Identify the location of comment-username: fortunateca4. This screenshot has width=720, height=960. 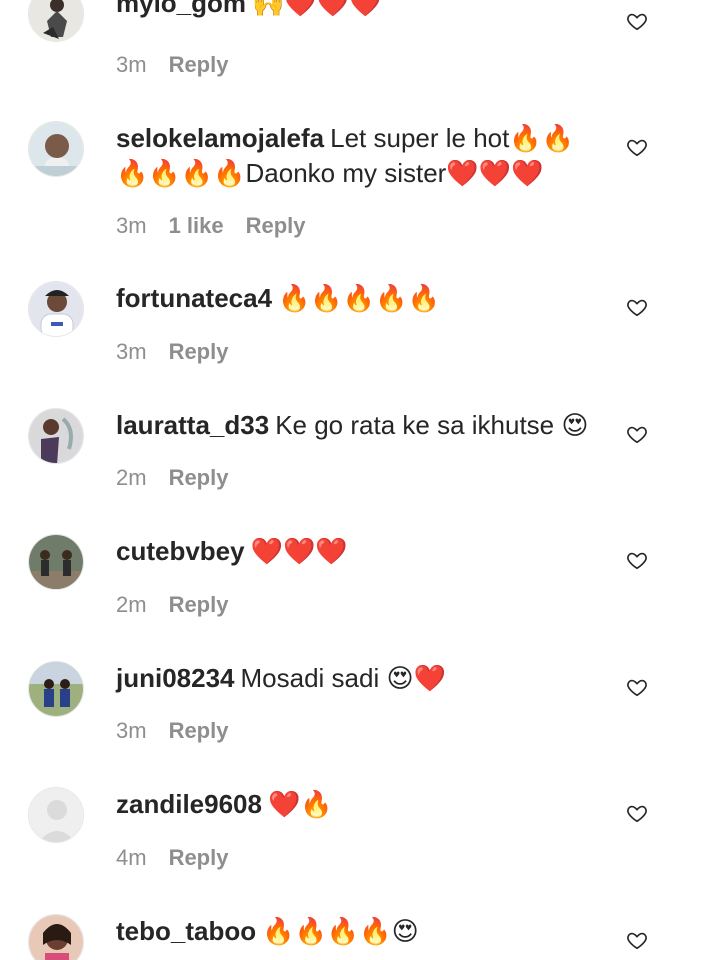
(194, 298).